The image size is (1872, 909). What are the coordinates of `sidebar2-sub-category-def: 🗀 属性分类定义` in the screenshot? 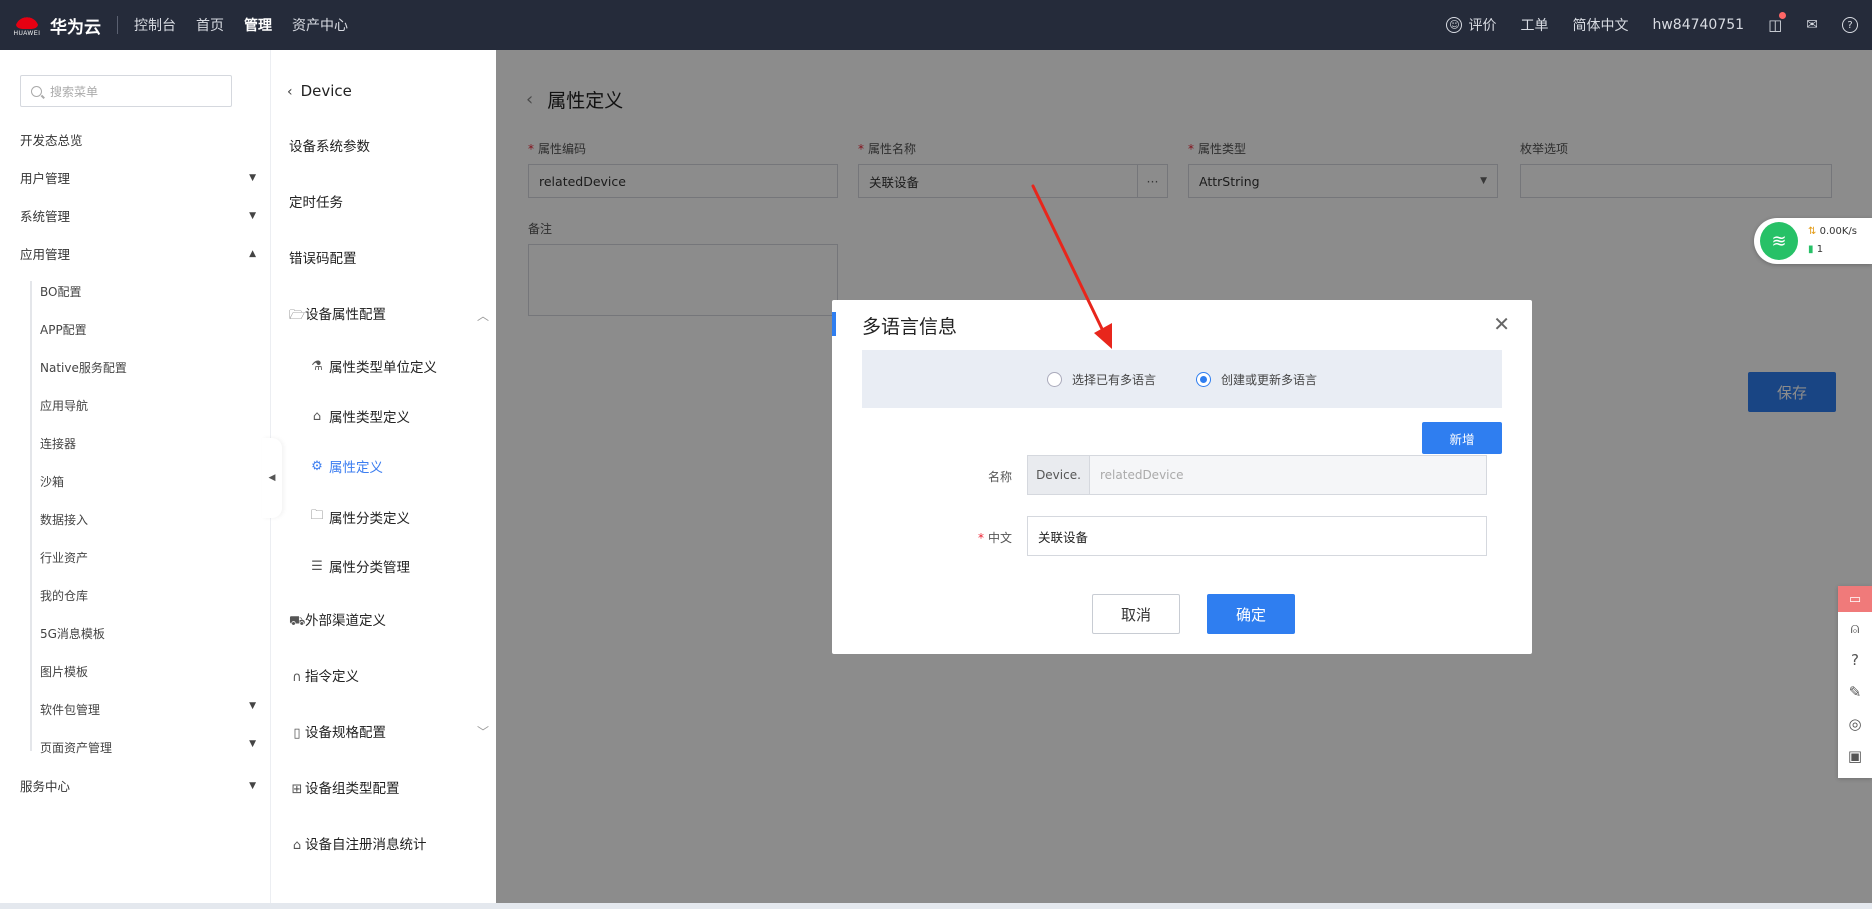 It's located at (399, 517).